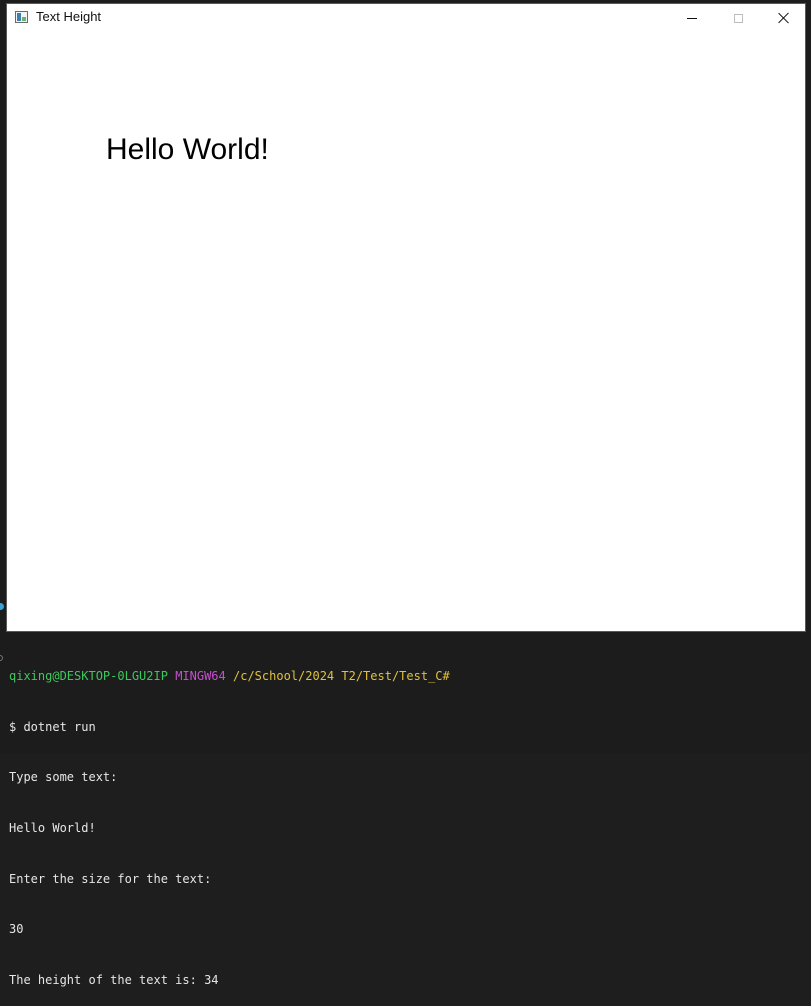 The height and width of the screenshot is (1006, 811). Describe the element at coordinates (16, 929) in the screenshot. I see `terminal-line: 30` at that location.